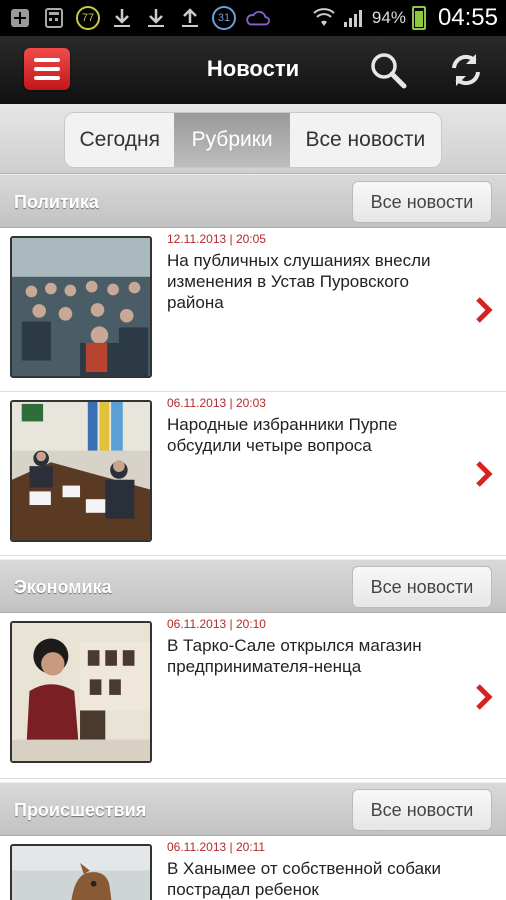 The height and width of the screenshot is (900, 506). Describe the element at coordinates (324, 18) in the screenshot. I see `wifi-icon` at that location.